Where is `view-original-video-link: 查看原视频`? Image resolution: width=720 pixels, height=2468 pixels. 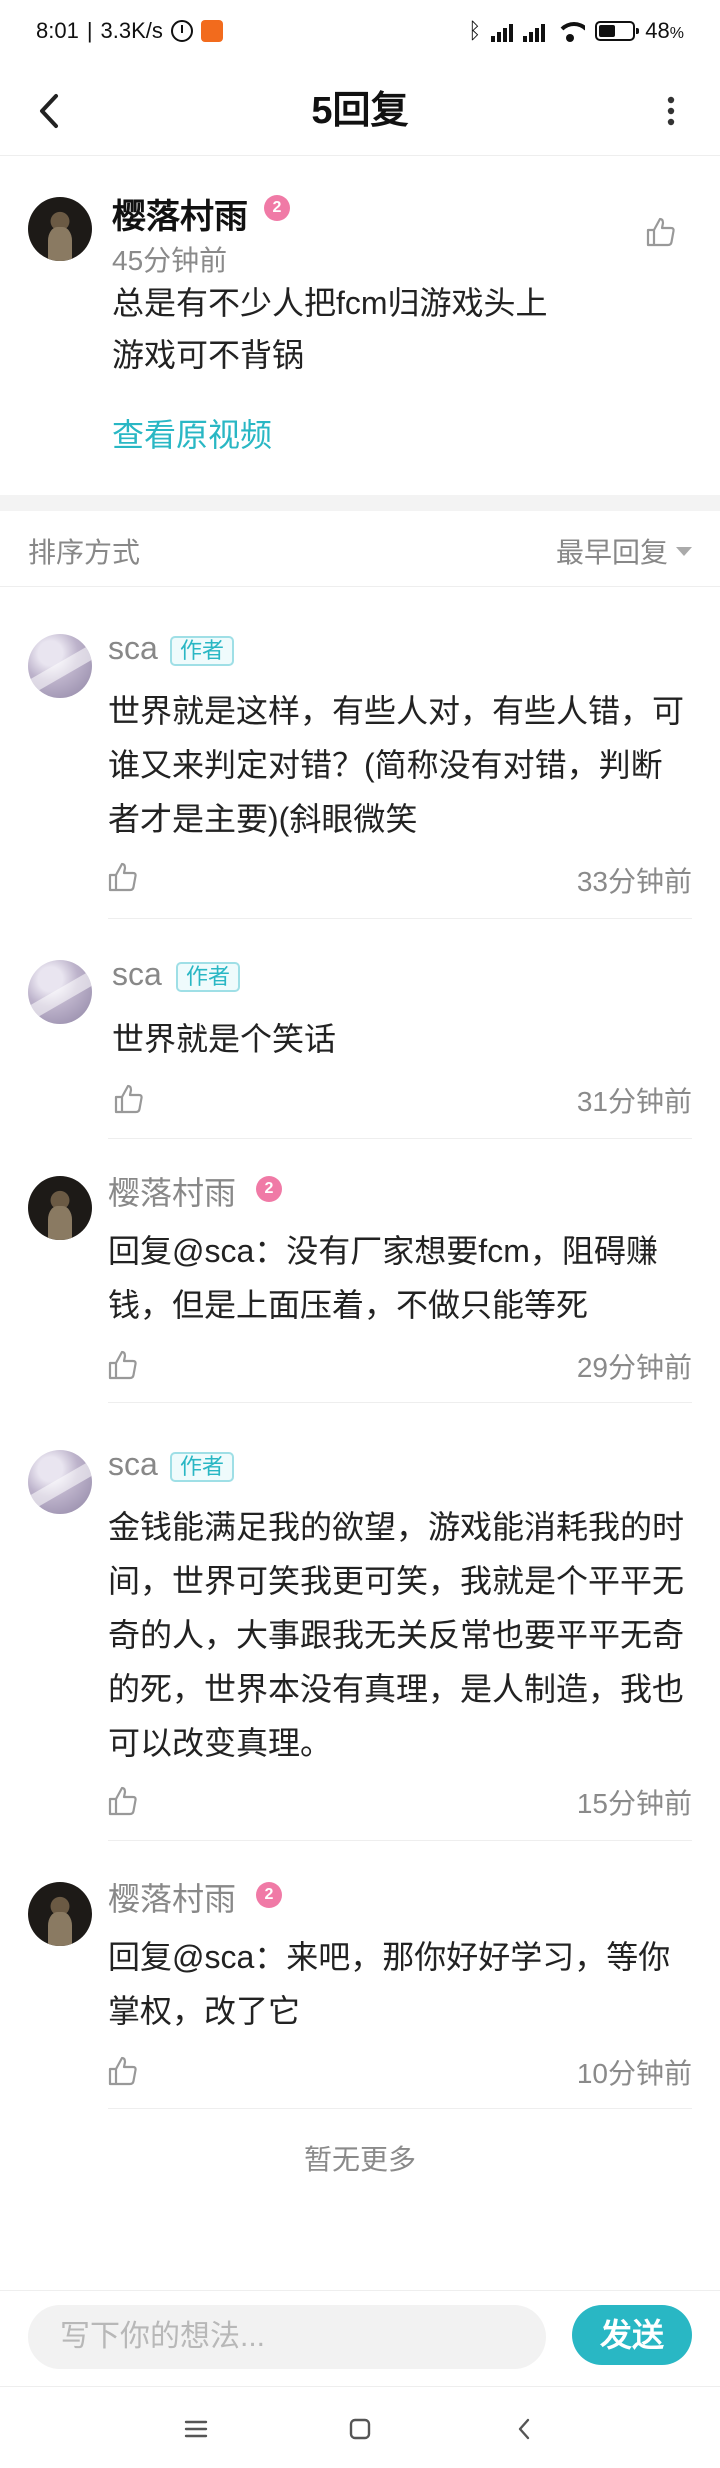 view-original-video-link: 查看原视频 is located at coordinates (192, 433).